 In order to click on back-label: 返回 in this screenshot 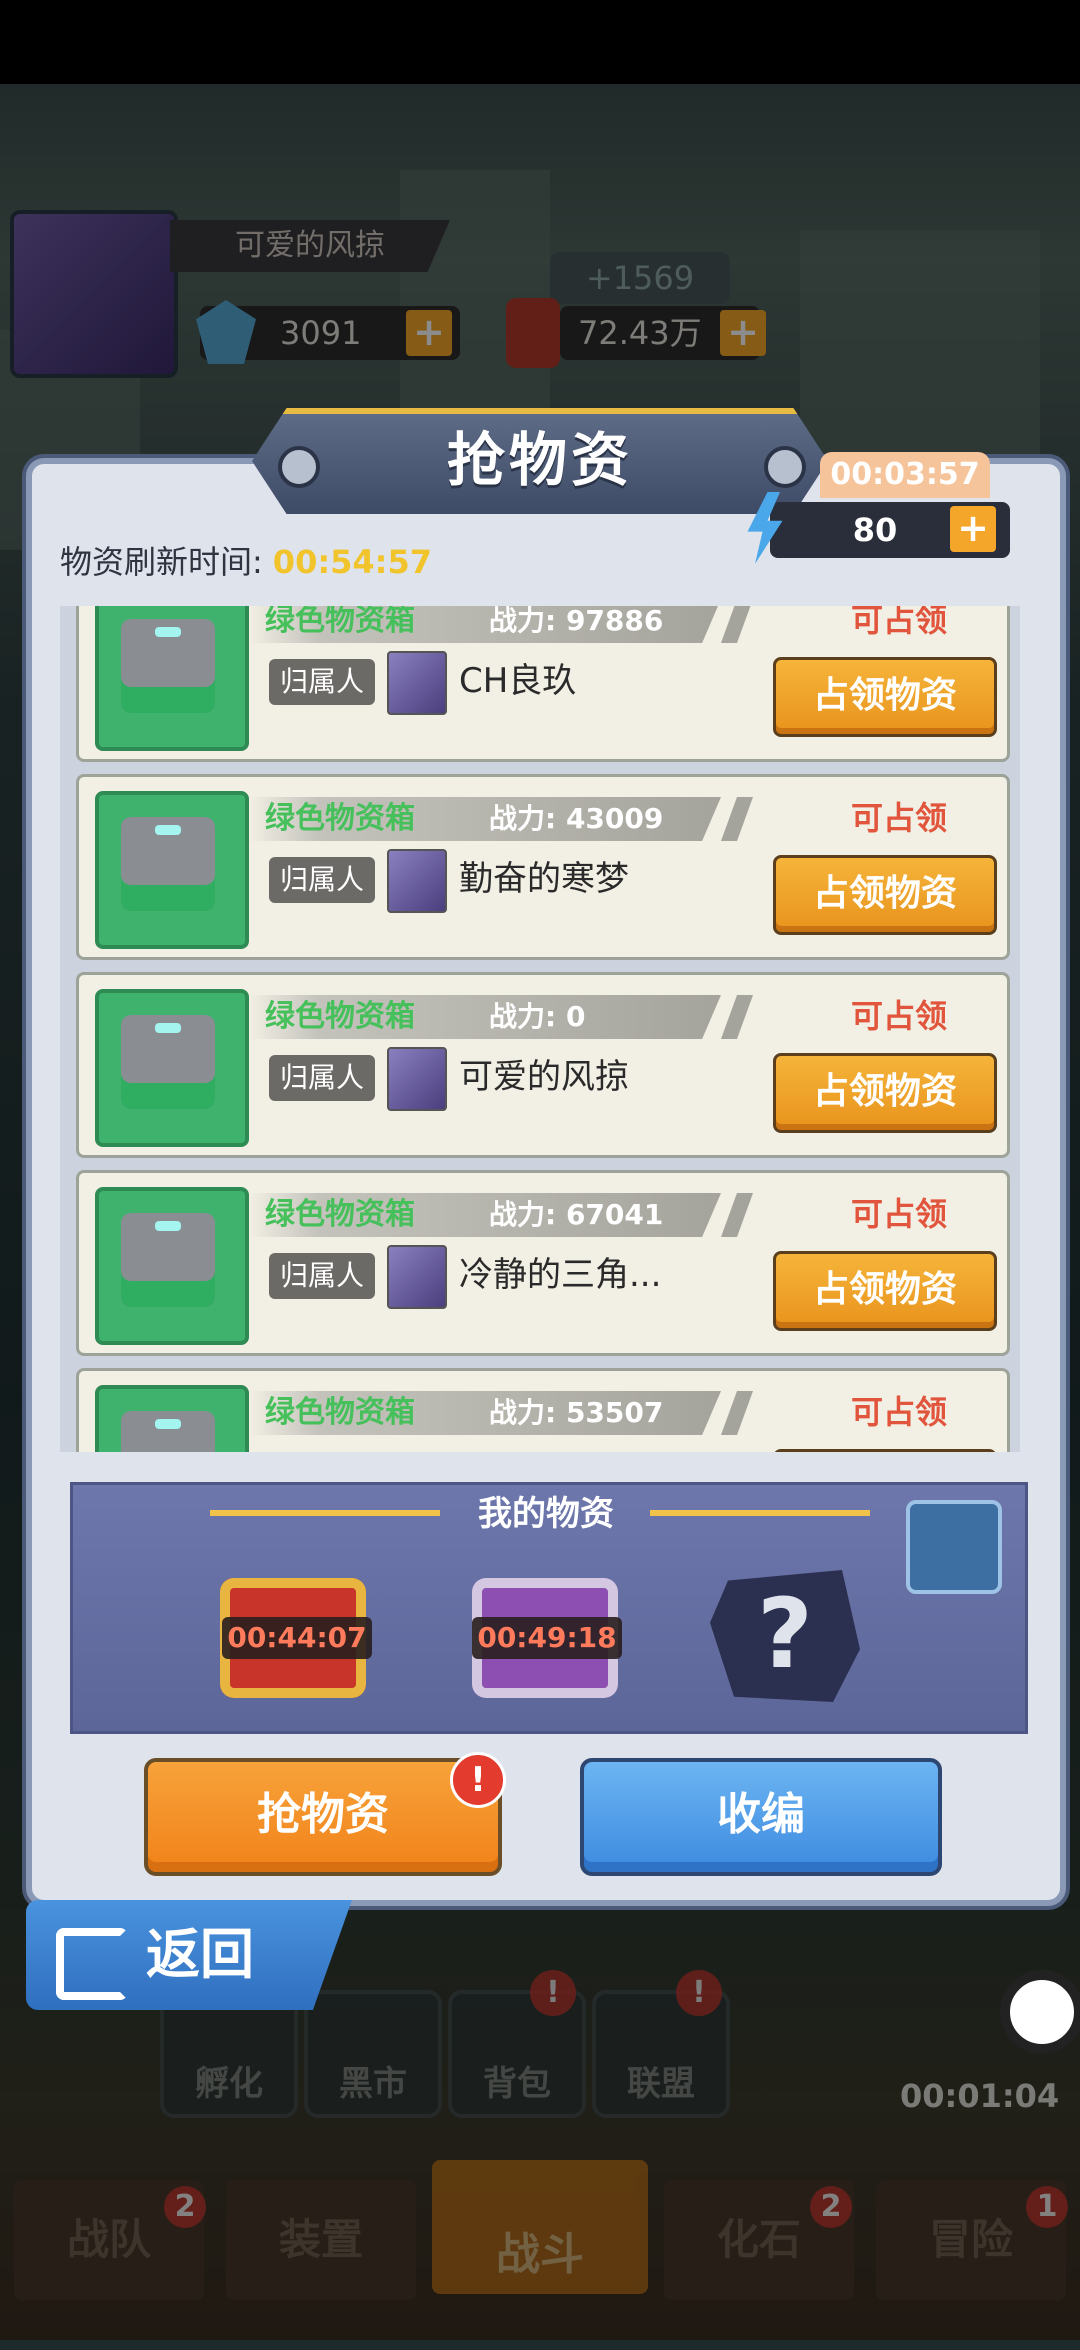, I will do `click(200, 1954)`.